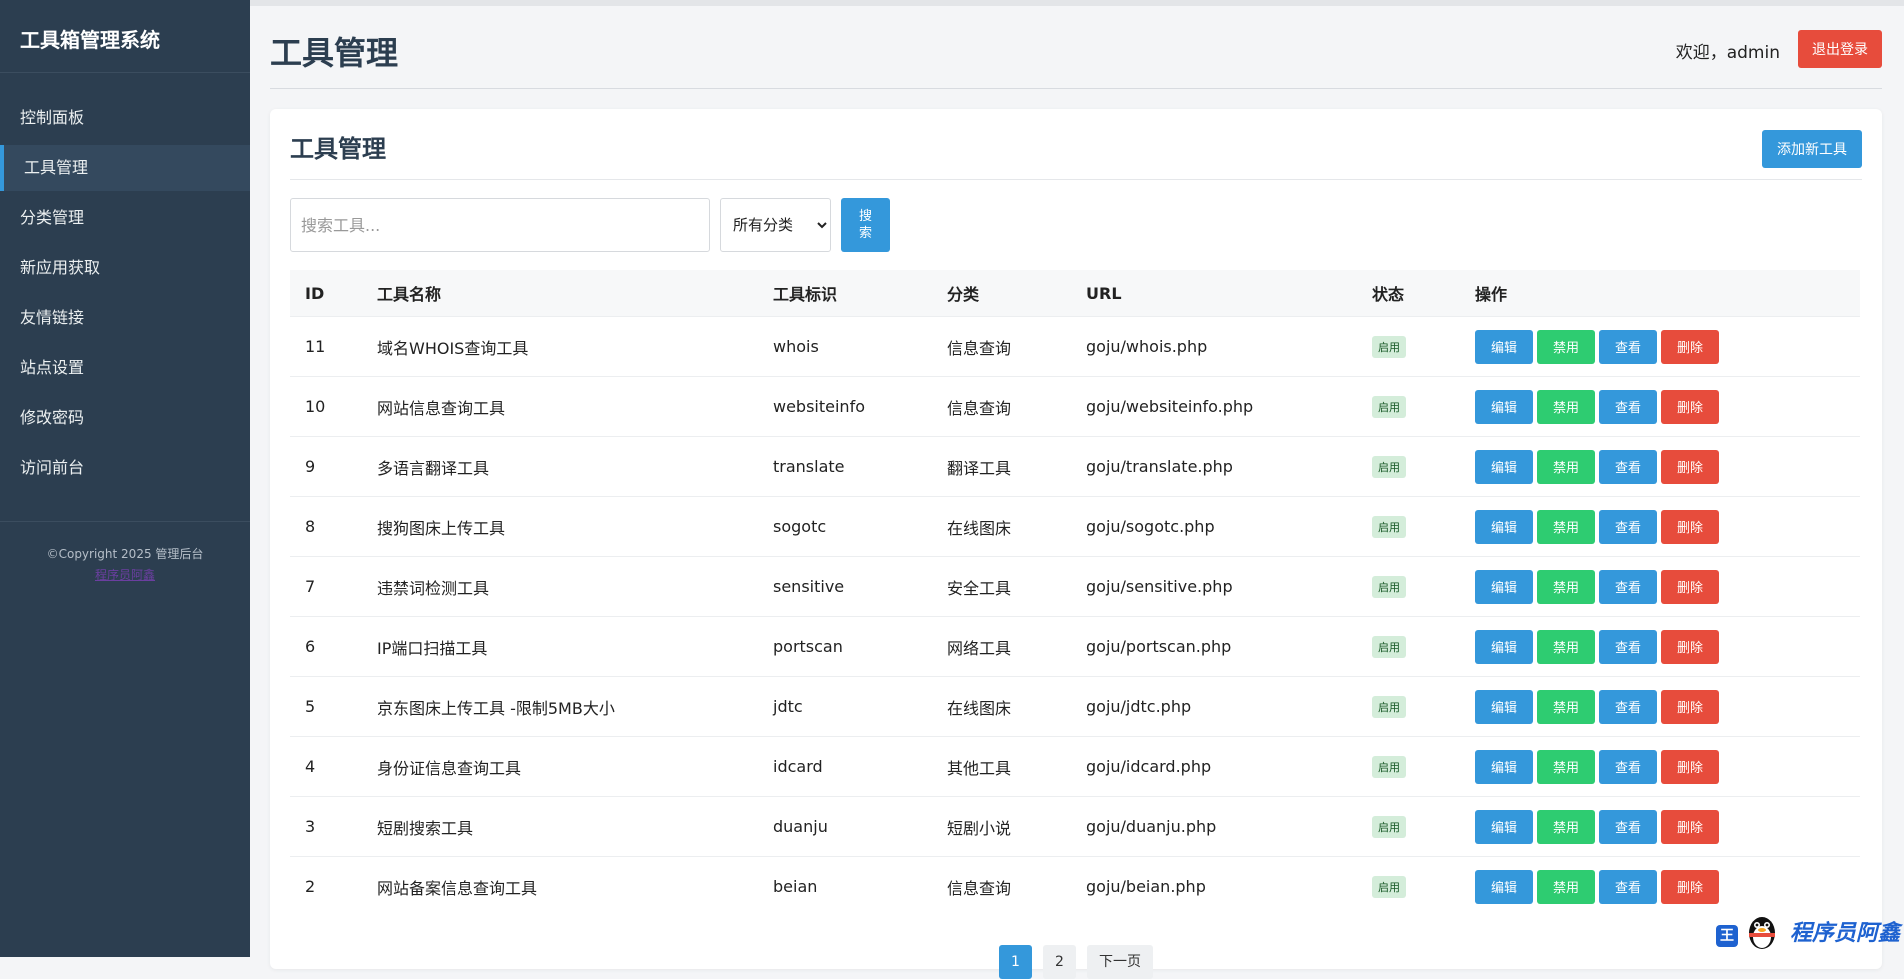 The height and width of the screenshot is (979, 1904). I want to click on cell-ident: duanju, so click(845, 826).